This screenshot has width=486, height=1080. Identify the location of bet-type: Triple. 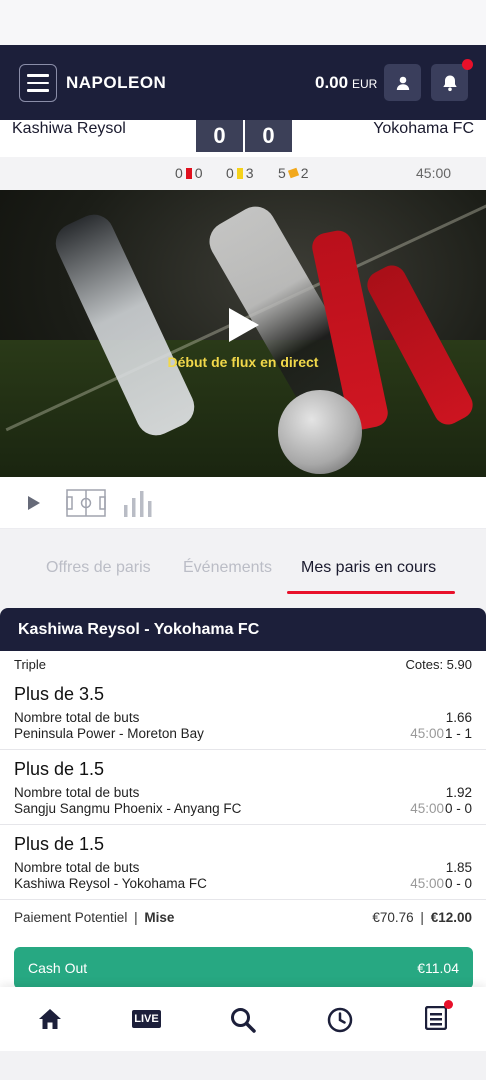
(30, 664).